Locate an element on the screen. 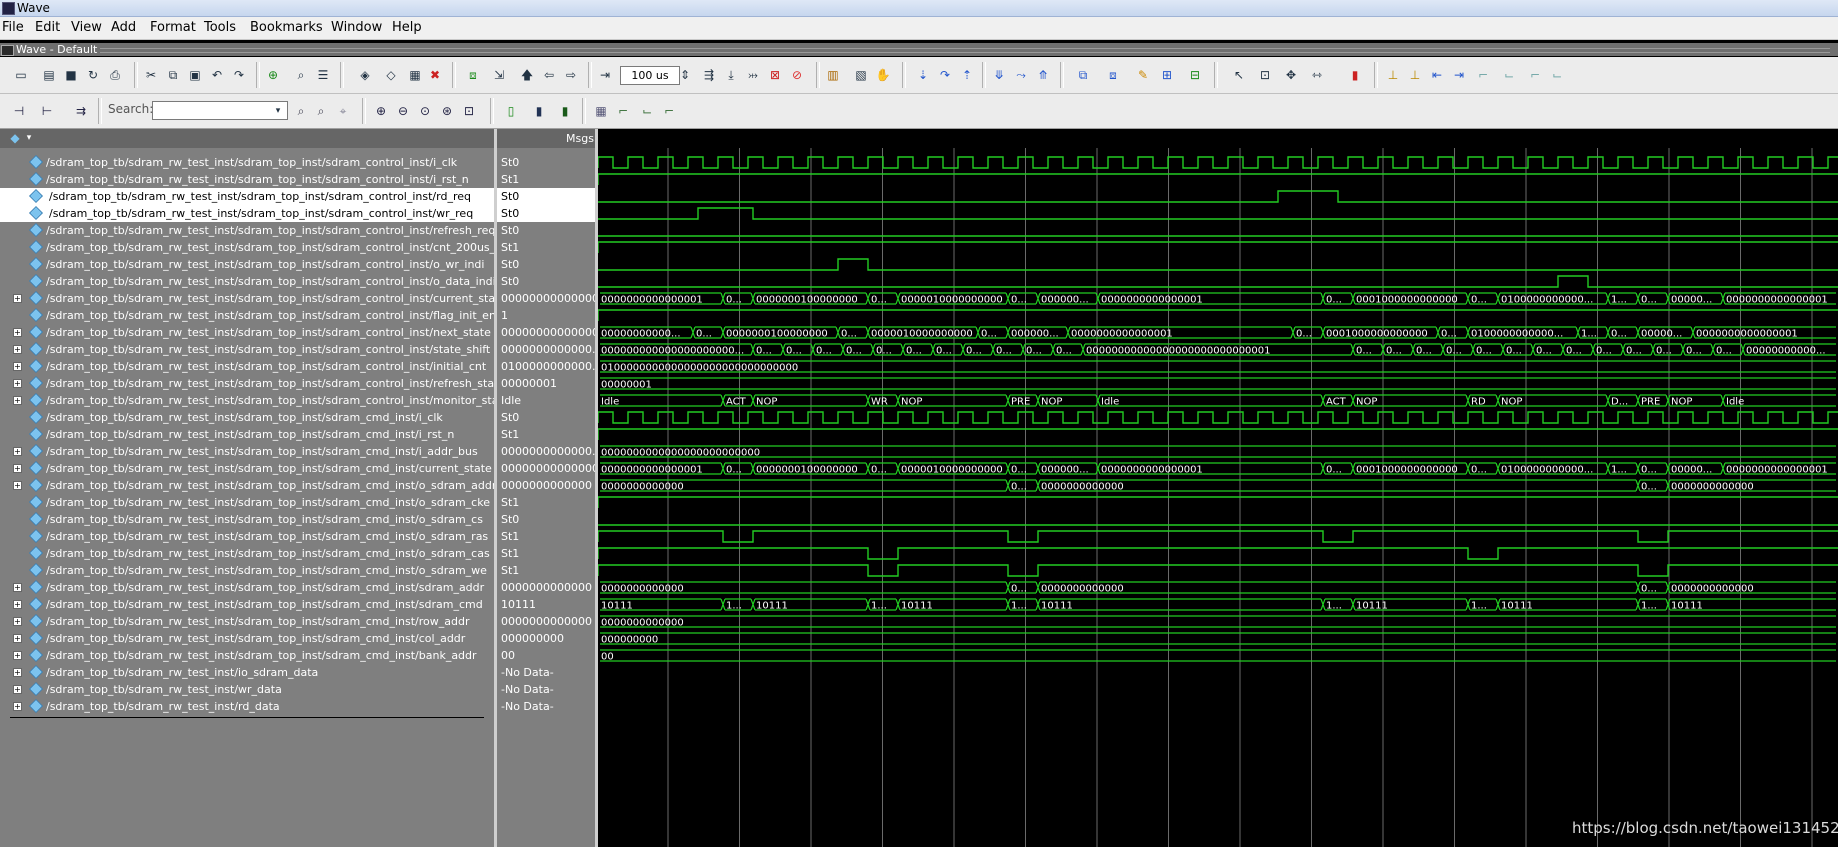 This screenshot has height=847, width=1838. add-dataset-icon: ⇉ is located at coordinates (81, 111).